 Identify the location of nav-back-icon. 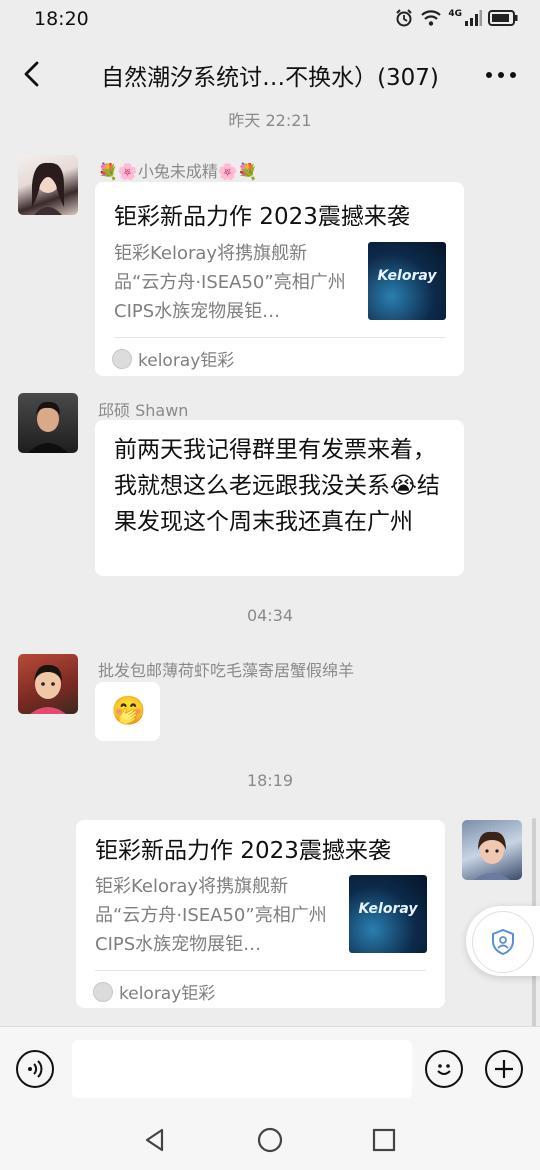
(154, 1140).